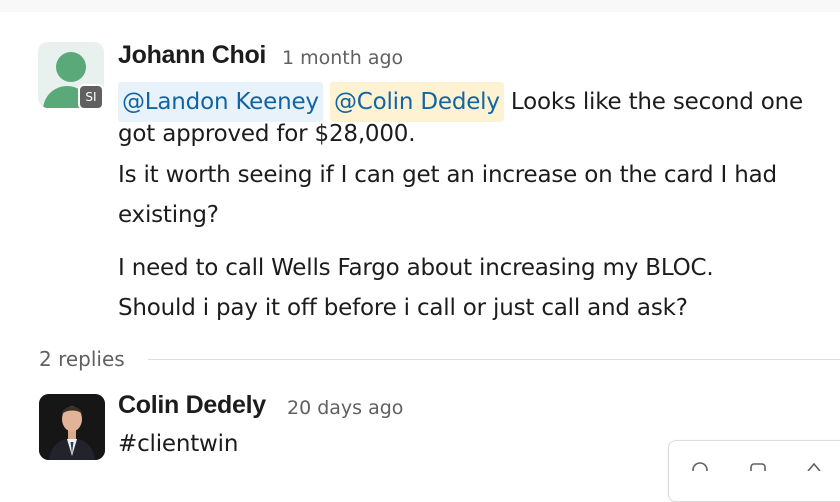 This screenshot has height=502, width=840. Describe the element at coordinates (700, 466) in the screenshot. I see `emoji-icon` at that location.